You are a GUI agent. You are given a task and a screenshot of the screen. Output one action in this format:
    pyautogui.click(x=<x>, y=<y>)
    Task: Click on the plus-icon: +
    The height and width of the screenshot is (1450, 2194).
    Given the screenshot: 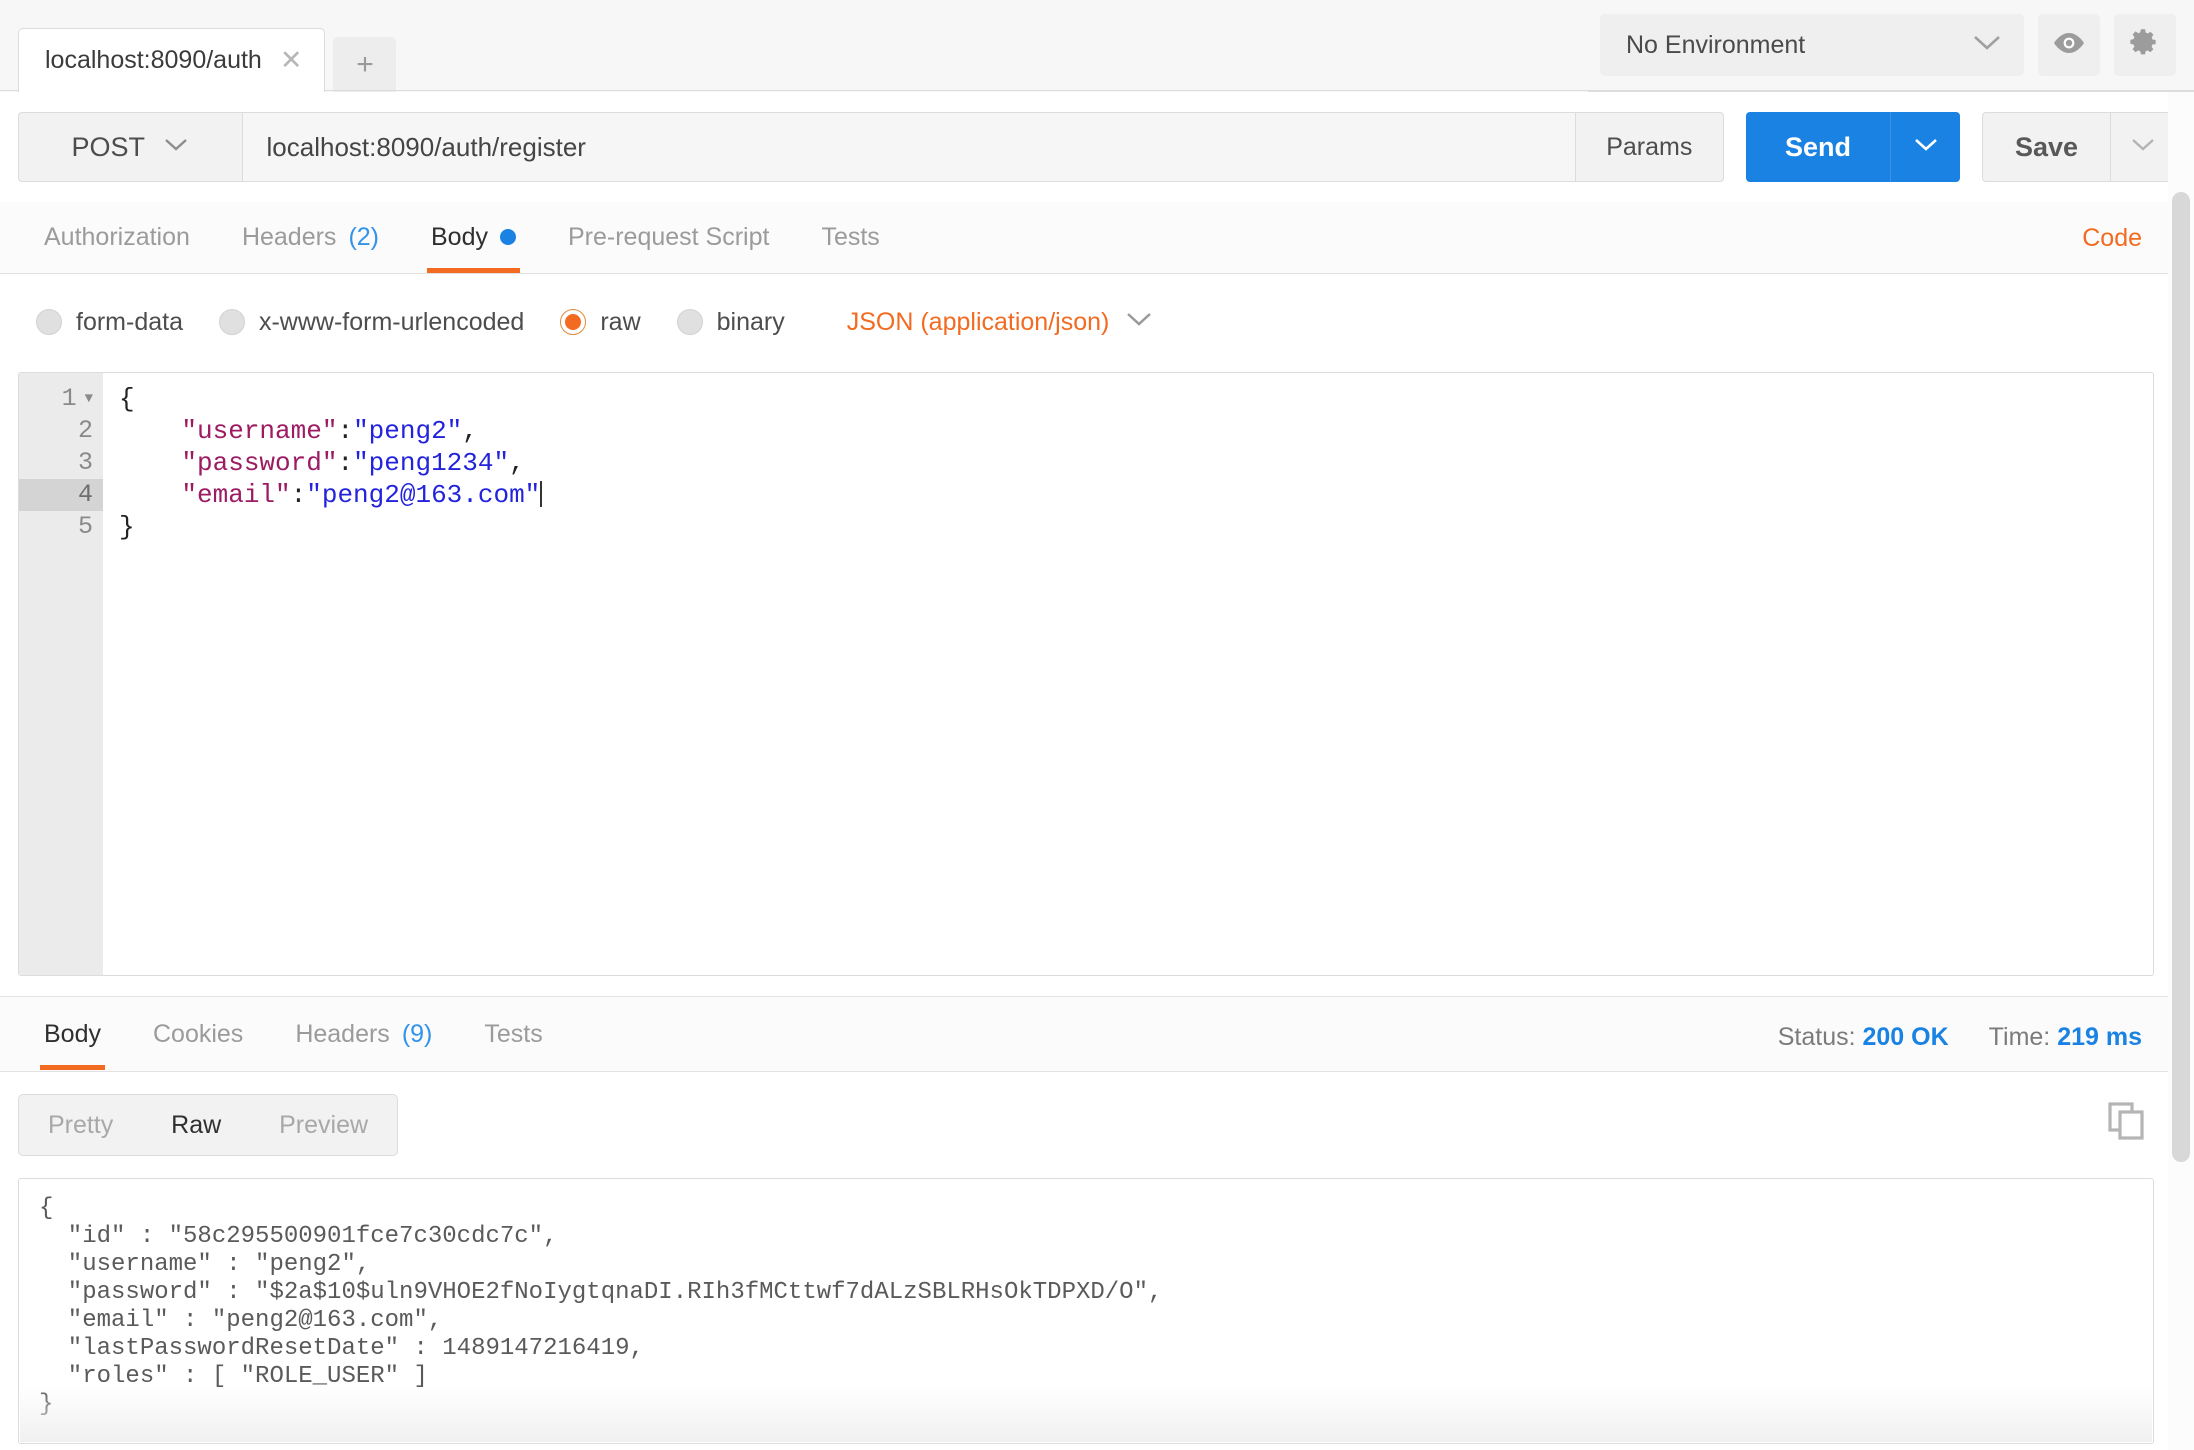 What is the action you would take?
    pyautogui.click(x=365, y=64)
    